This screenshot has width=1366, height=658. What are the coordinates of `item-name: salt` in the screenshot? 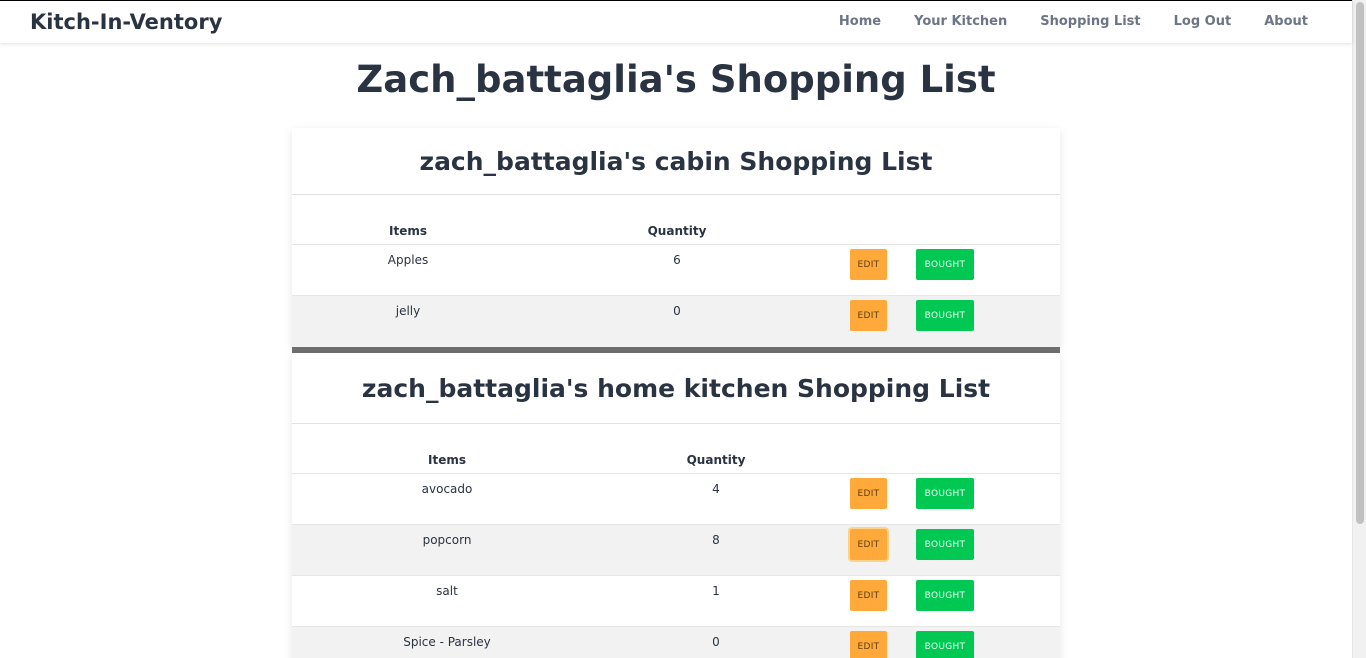 It's located at (447, 591).